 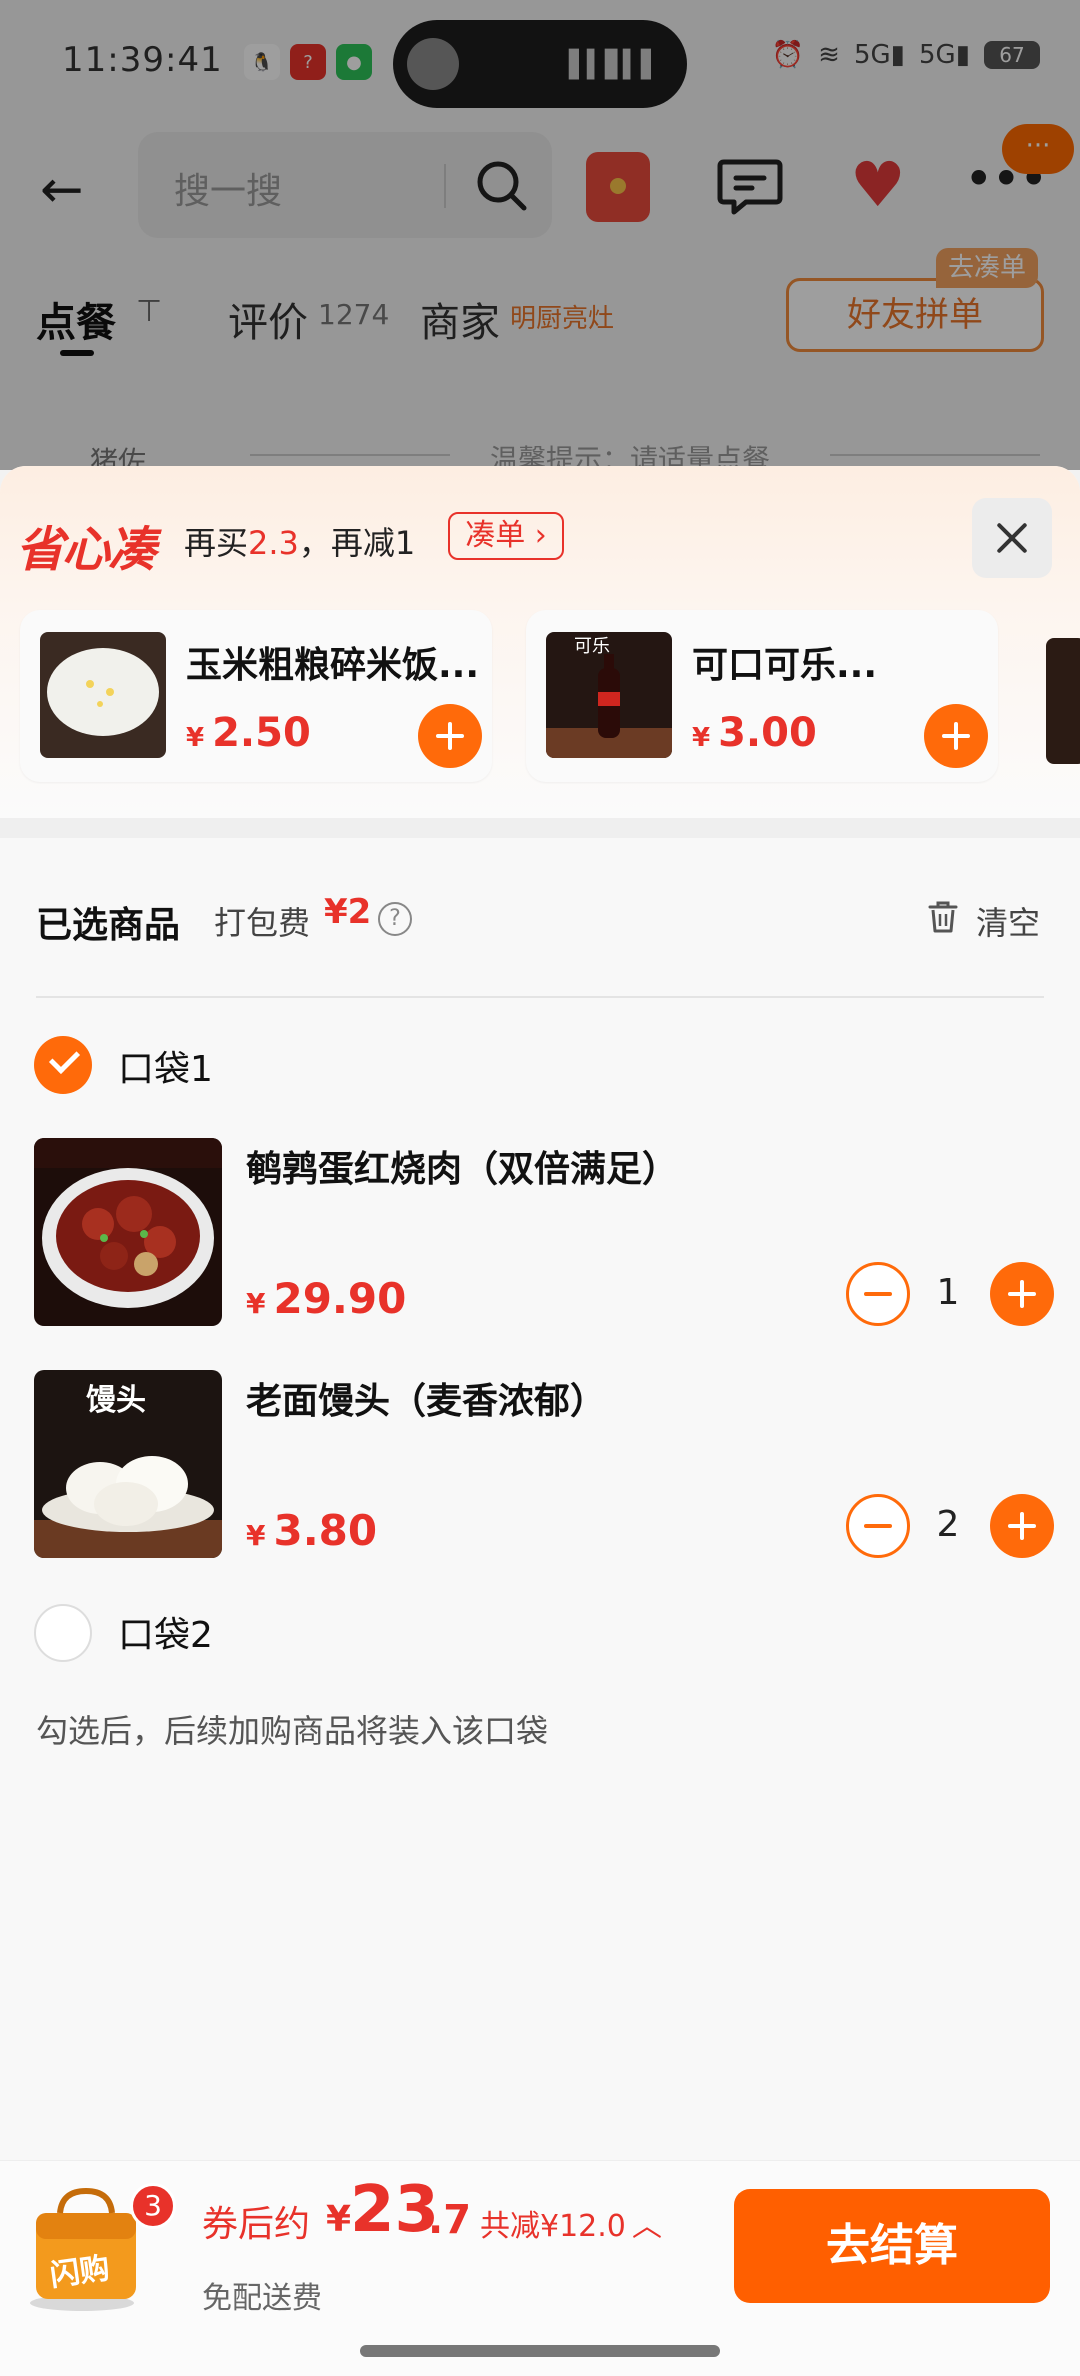 I want to click on recommend-card-peek, so click(x=1063, y=701).